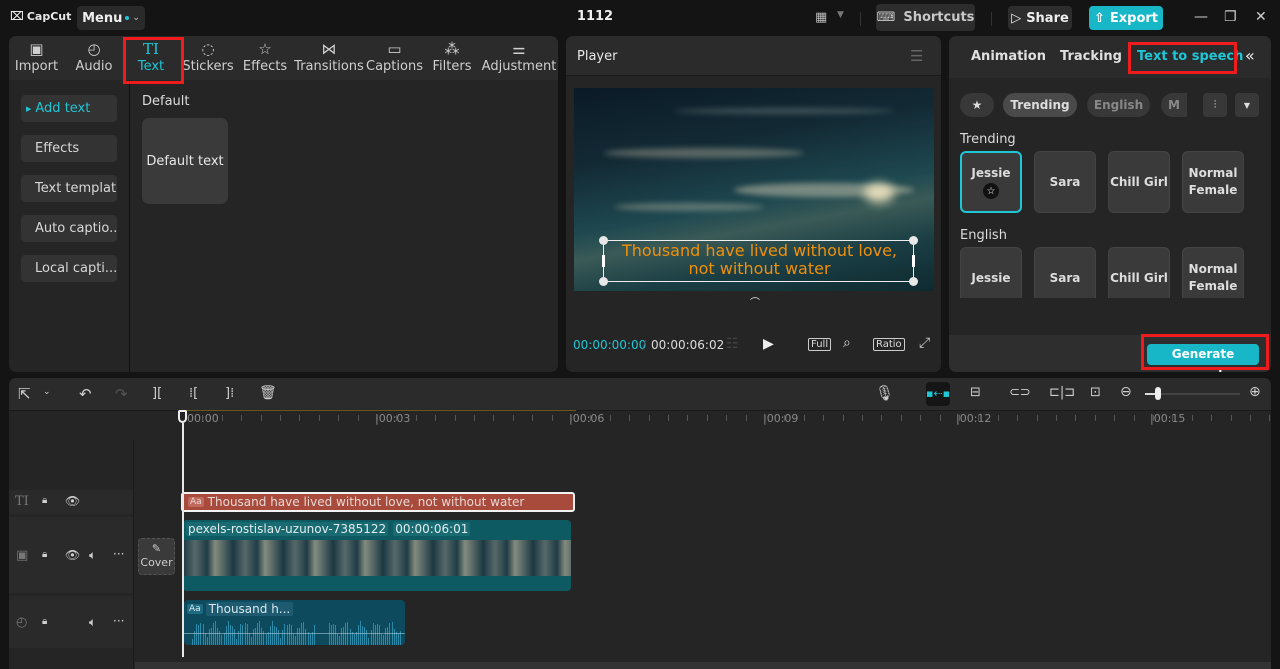  What do you see at coordinates (1215, 105) in the screenshot?
I see `sort-filter-button: ⫶` at bounding box center [1215, 105].